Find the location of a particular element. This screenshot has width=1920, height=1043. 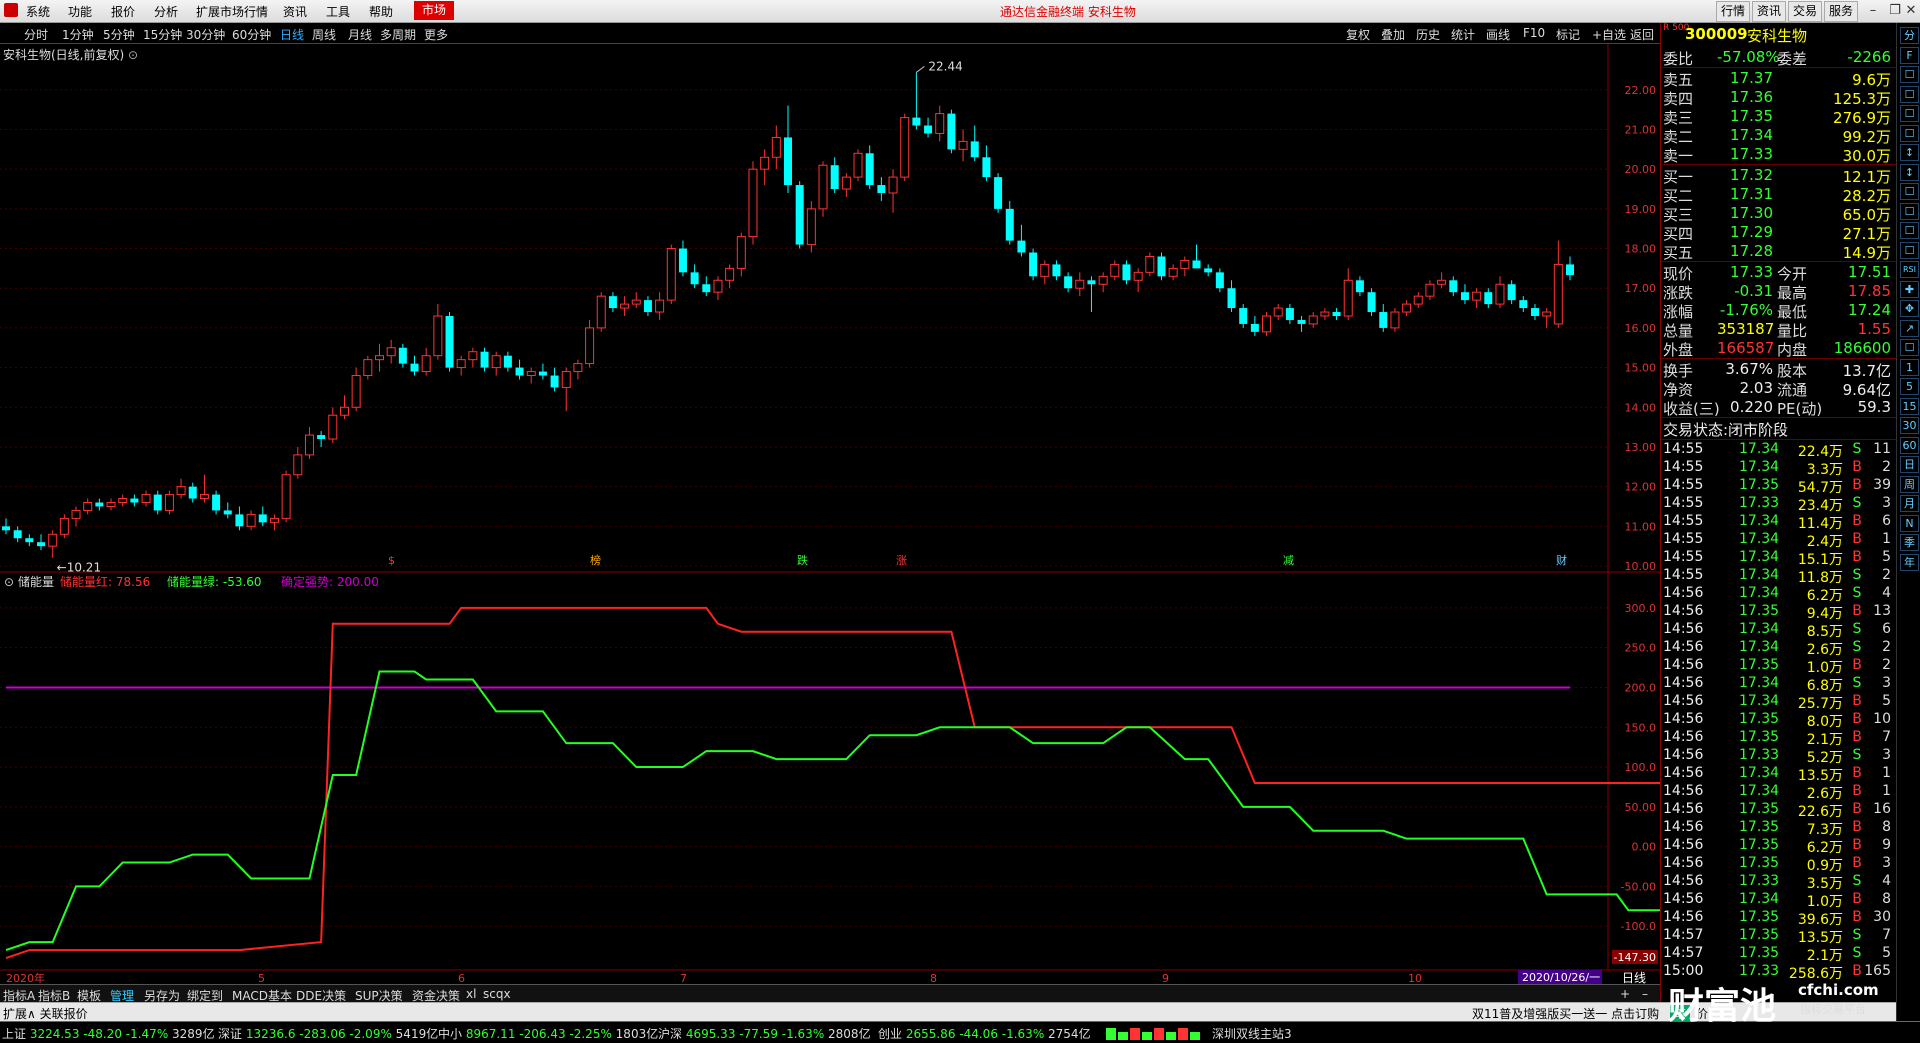

index-item-3: 沪深 4695.33 -77.59 -1.63% 2808亿 is located at coordinates (764, 1033).